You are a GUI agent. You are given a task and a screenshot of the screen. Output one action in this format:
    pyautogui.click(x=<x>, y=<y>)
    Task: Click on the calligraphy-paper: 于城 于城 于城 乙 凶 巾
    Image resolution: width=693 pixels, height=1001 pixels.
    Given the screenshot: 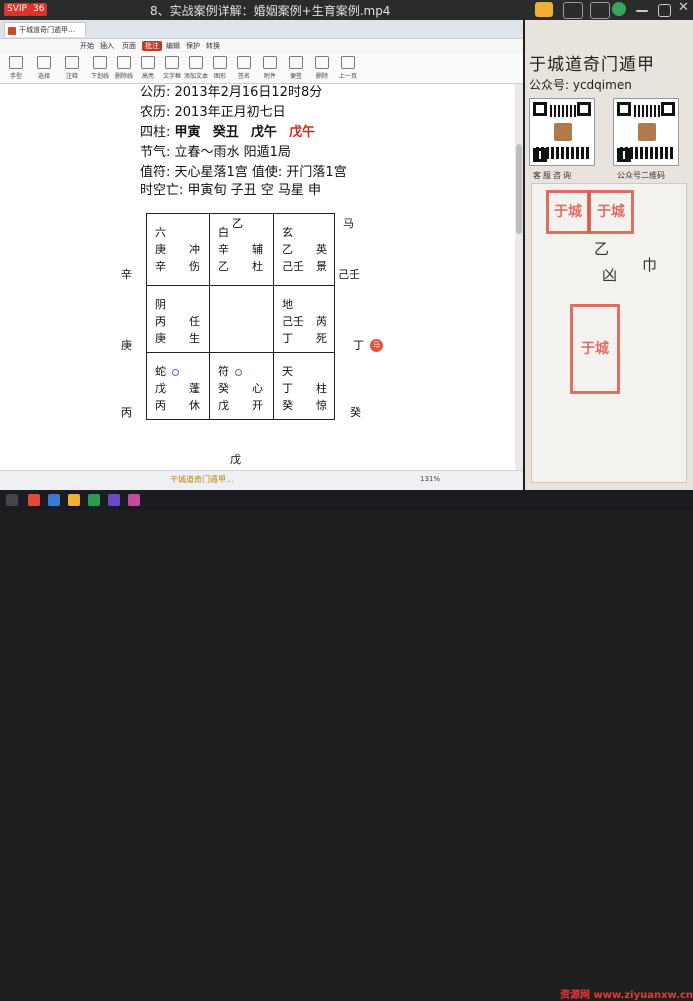 What is the action you would take?
    pyautogui.click(x=609, y=333)
    